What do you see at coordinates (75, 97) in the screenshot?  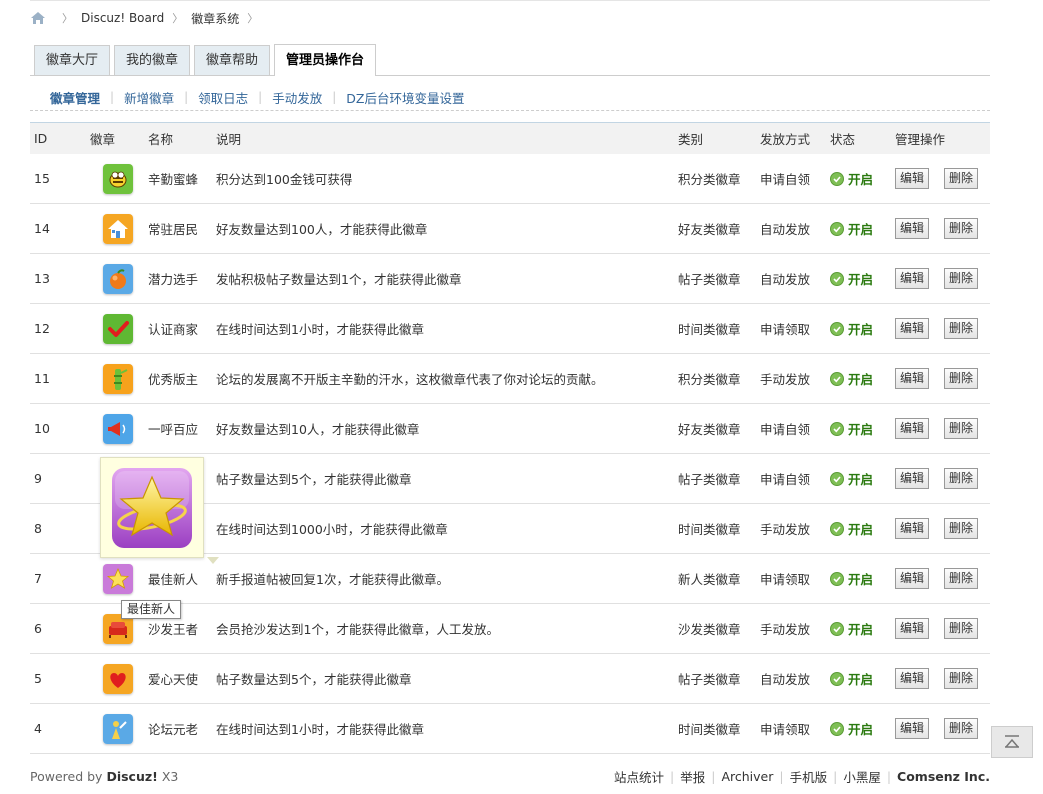 I see `subnav-badge-manage: 徽章管理` at bounding box center [75, 97].